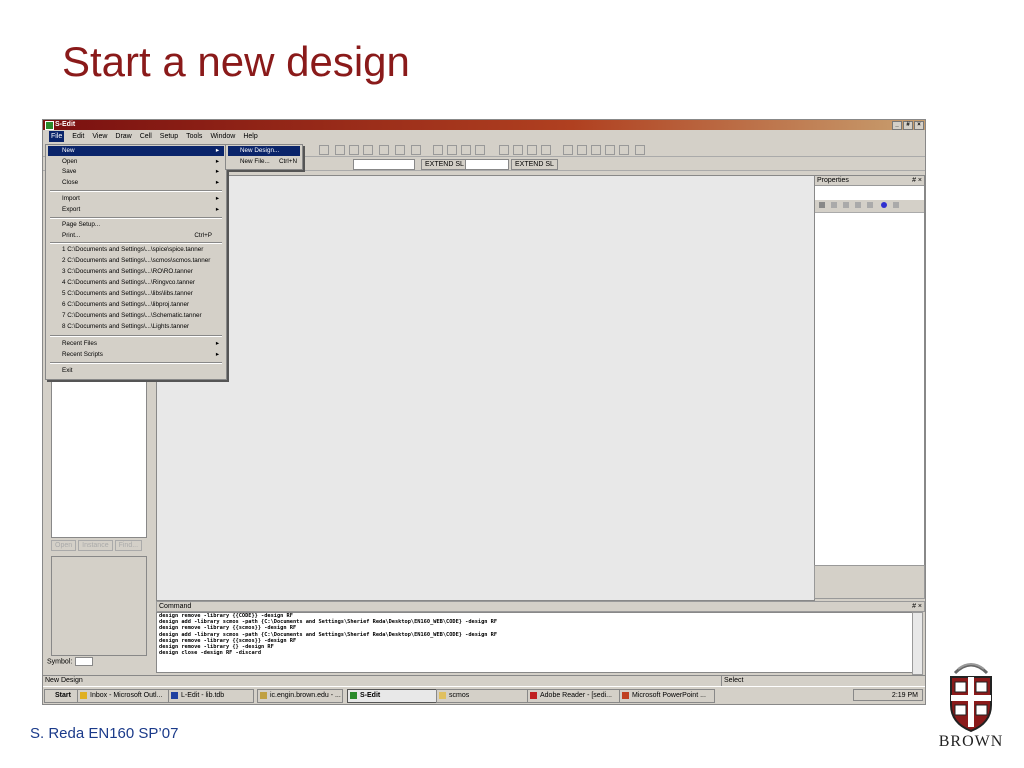 Image resolution: width=1024 pixels, height=768 pixels. Describe the element at coordinates (146, 136) in the screenshot. I see `menu-cell: Cell` at that location.